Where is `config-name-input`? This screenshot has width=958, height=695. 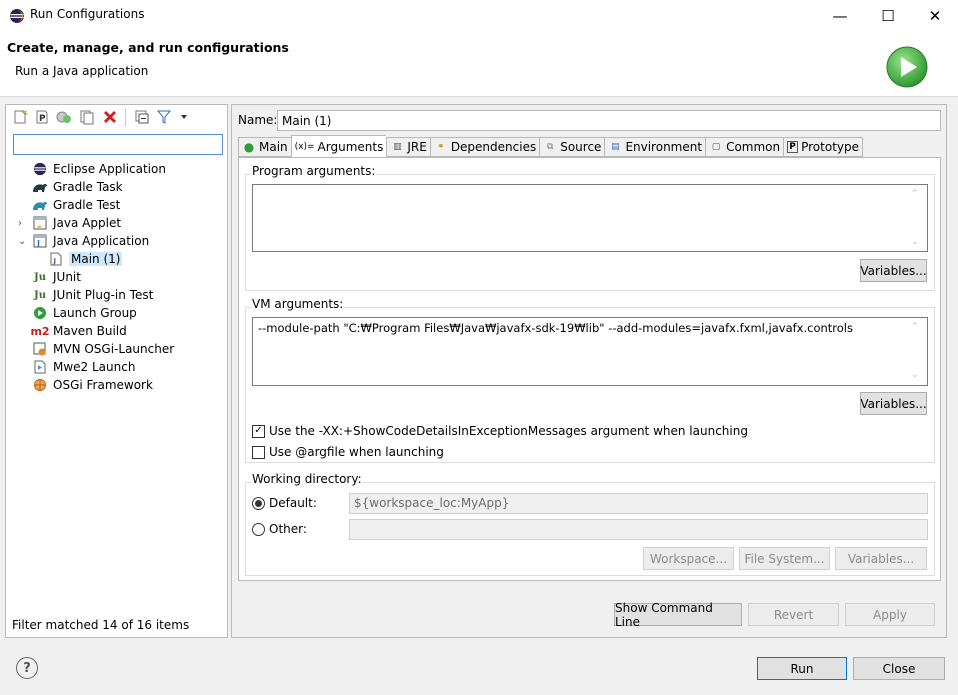 config-name-input is located at coordinates (609, 120).